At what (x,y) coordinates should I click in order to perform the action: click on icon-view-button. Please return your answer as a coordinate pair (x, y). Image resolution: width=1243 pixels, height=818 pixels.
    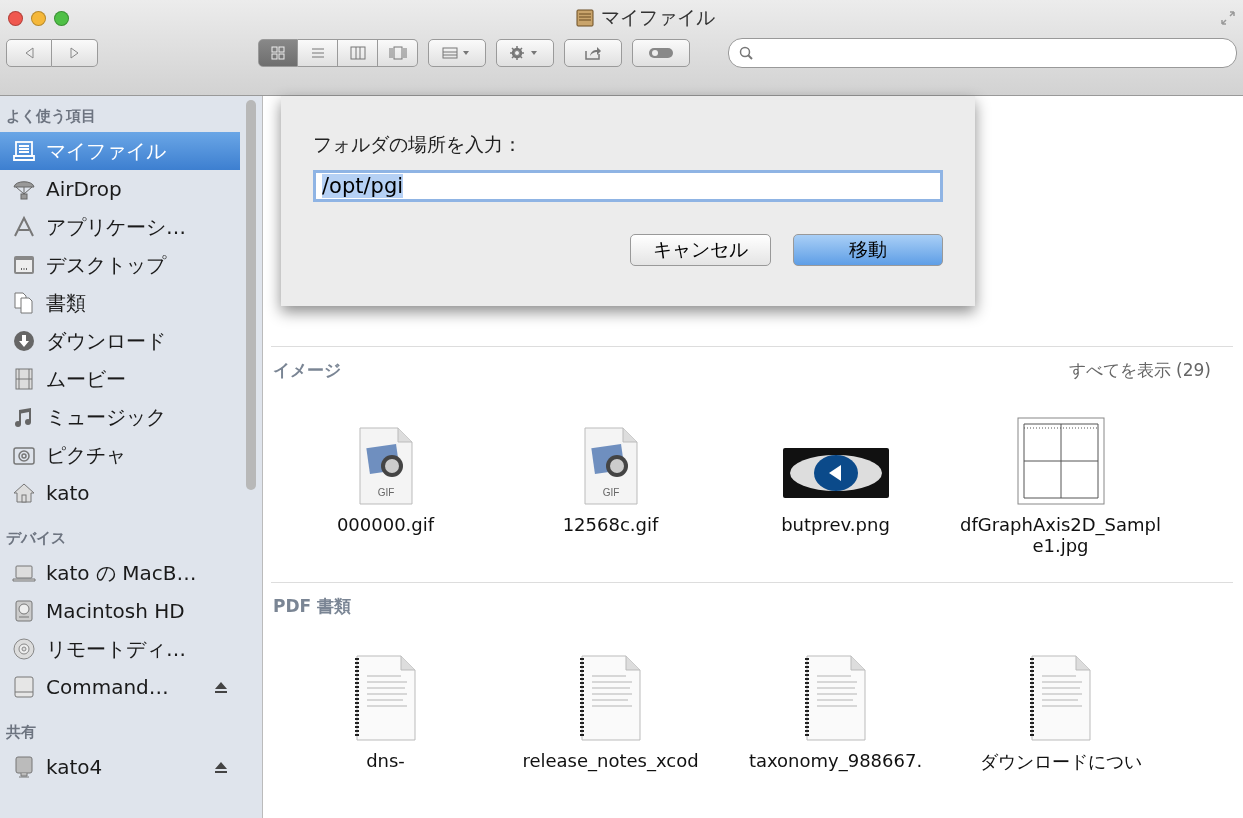
    Looking at the image, I should click on (278, 53).